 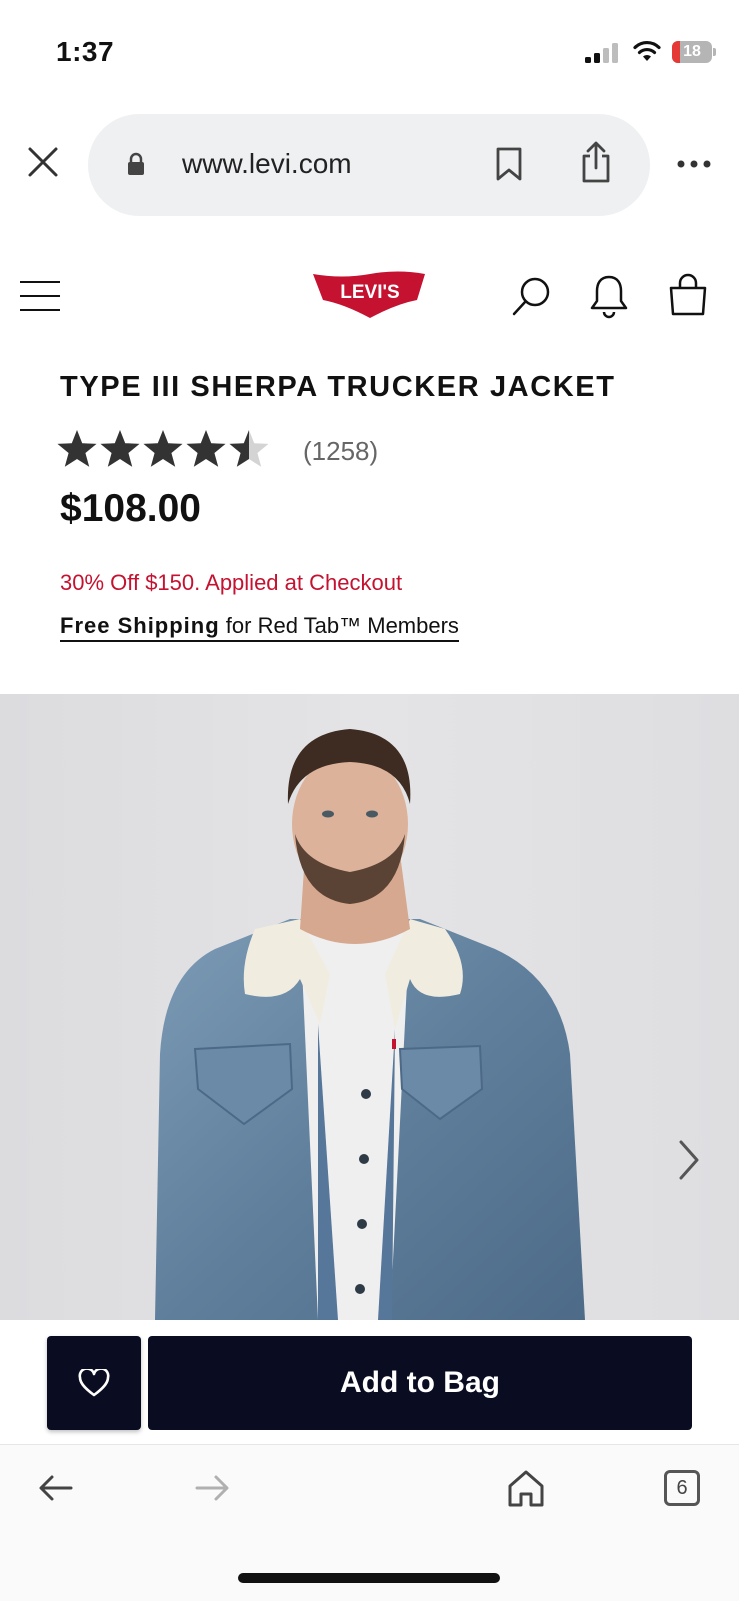 What do you see at coordinates (369, 165) in the screenshot?
I see `address-bar` at bounding box center [369, 165].